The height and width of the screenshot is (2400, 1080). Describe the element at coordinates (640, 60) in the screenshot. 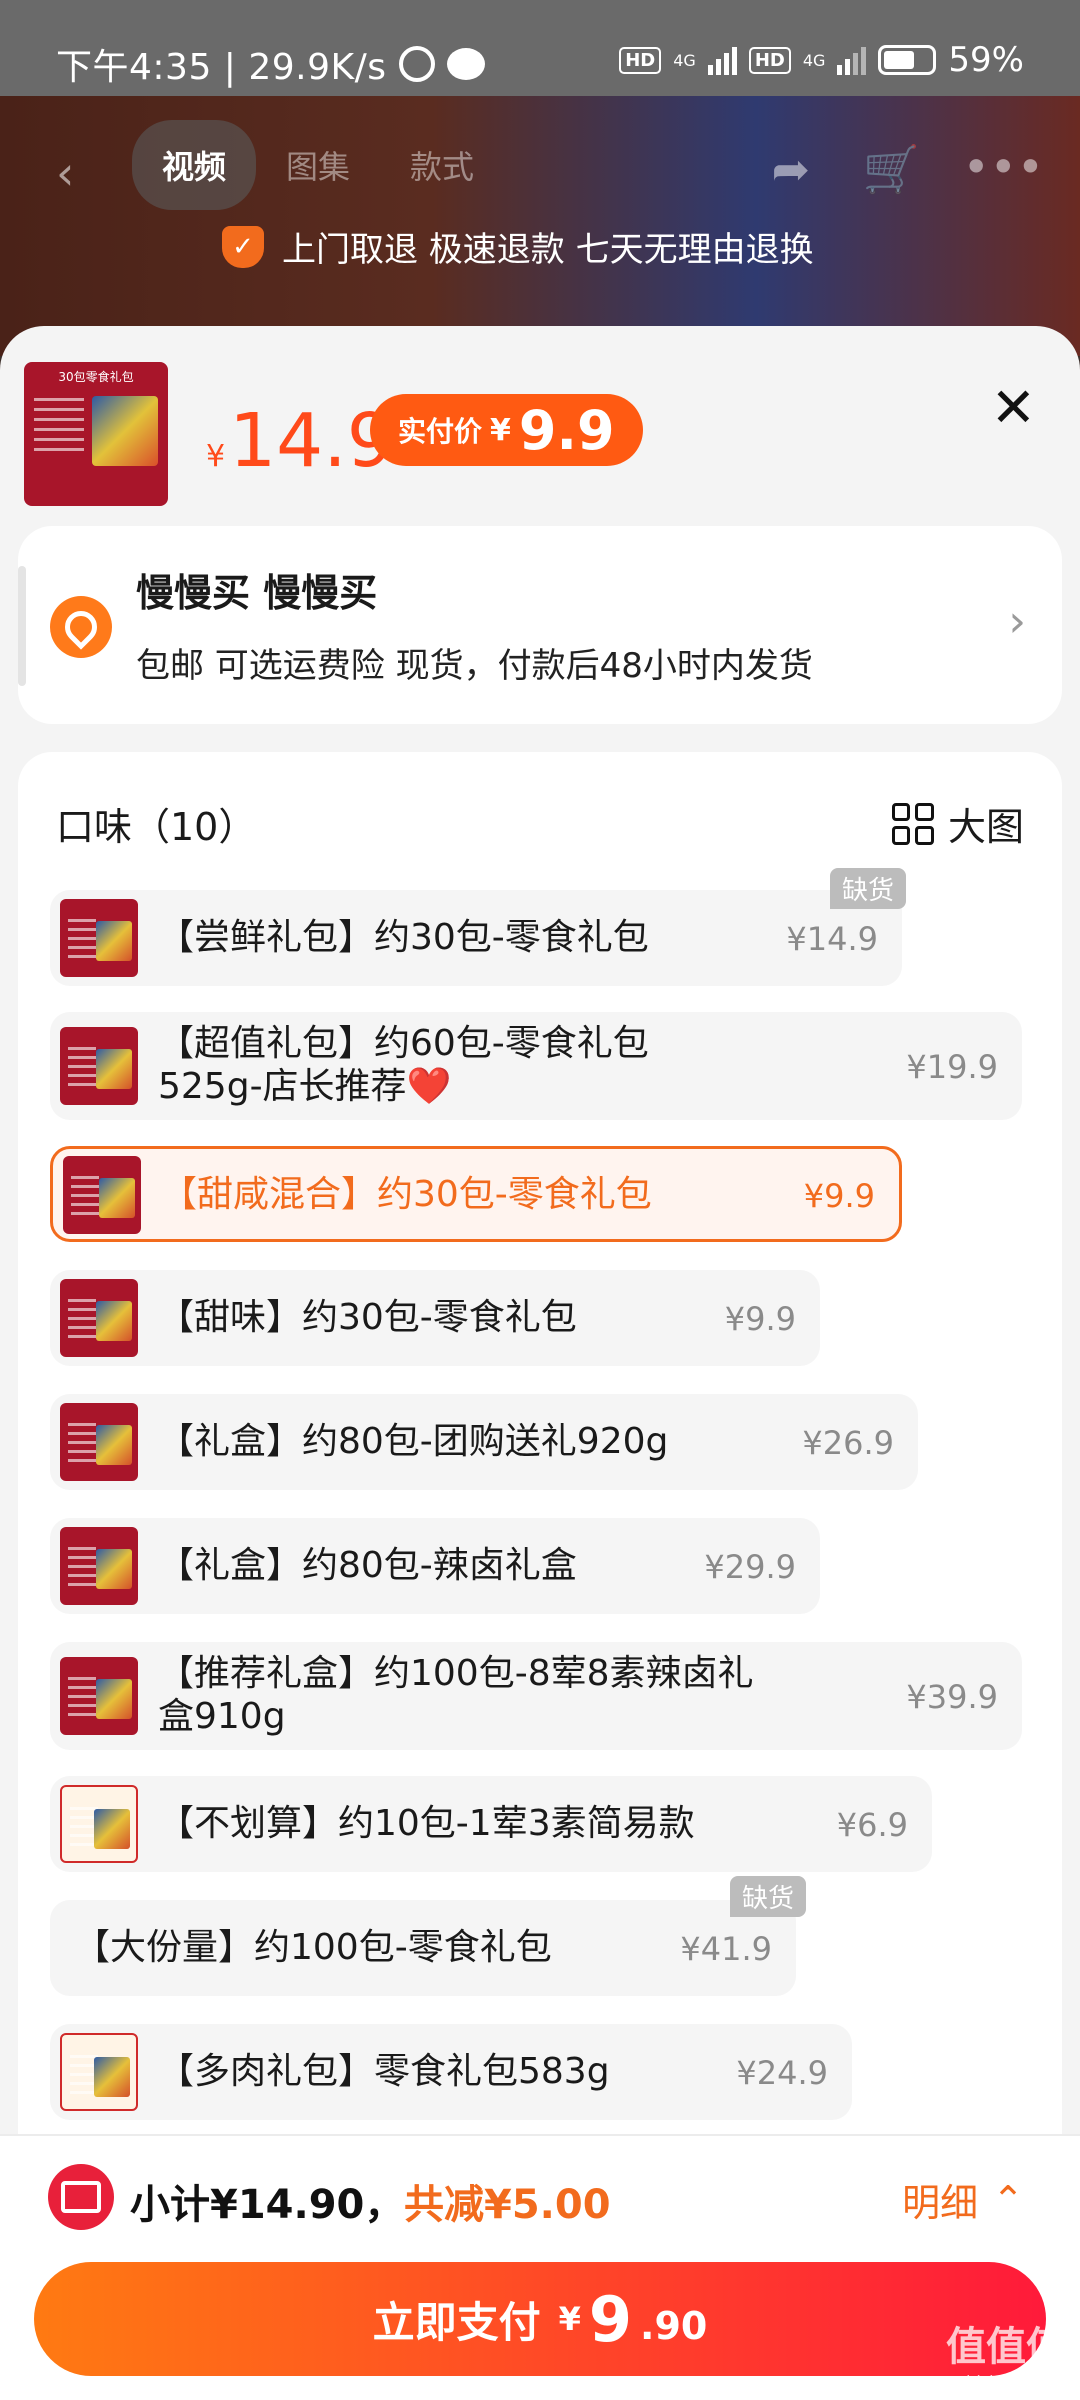

I see `hd-badge: HD` at that location.